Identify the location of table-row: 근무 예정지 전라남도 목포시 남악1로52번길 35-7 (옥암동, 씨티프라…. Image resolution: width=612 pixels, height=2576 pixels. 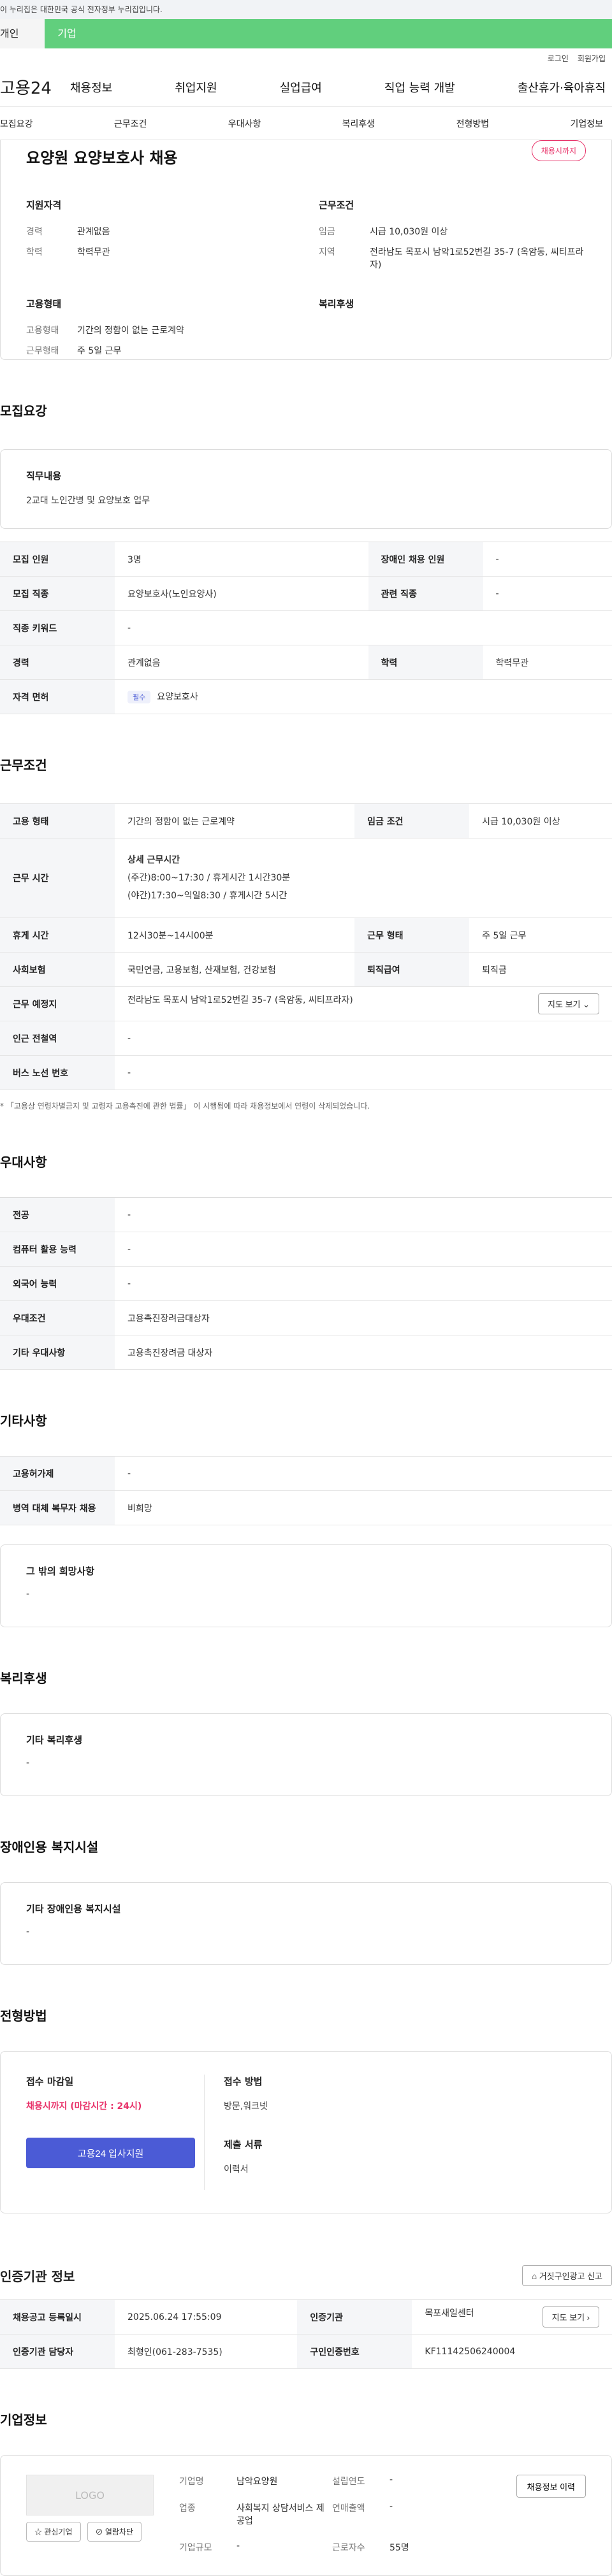
(306, 1004).